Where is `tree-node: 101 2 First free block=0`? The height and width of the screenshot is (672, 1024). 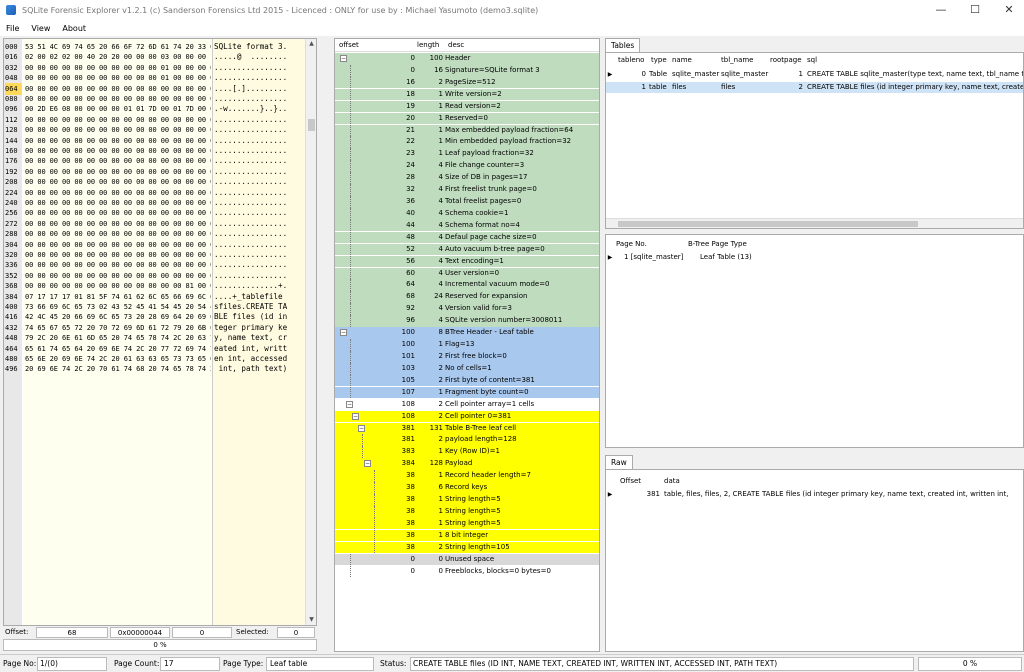
tree-node: 101 2 First free block=0 is located at coordinates (467, 357).